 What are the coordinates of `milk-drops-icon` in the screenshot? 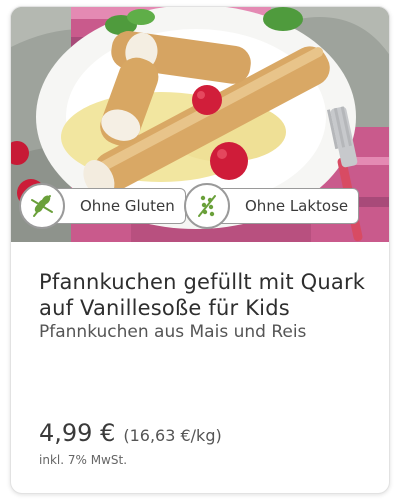 It's located at (207, 206).